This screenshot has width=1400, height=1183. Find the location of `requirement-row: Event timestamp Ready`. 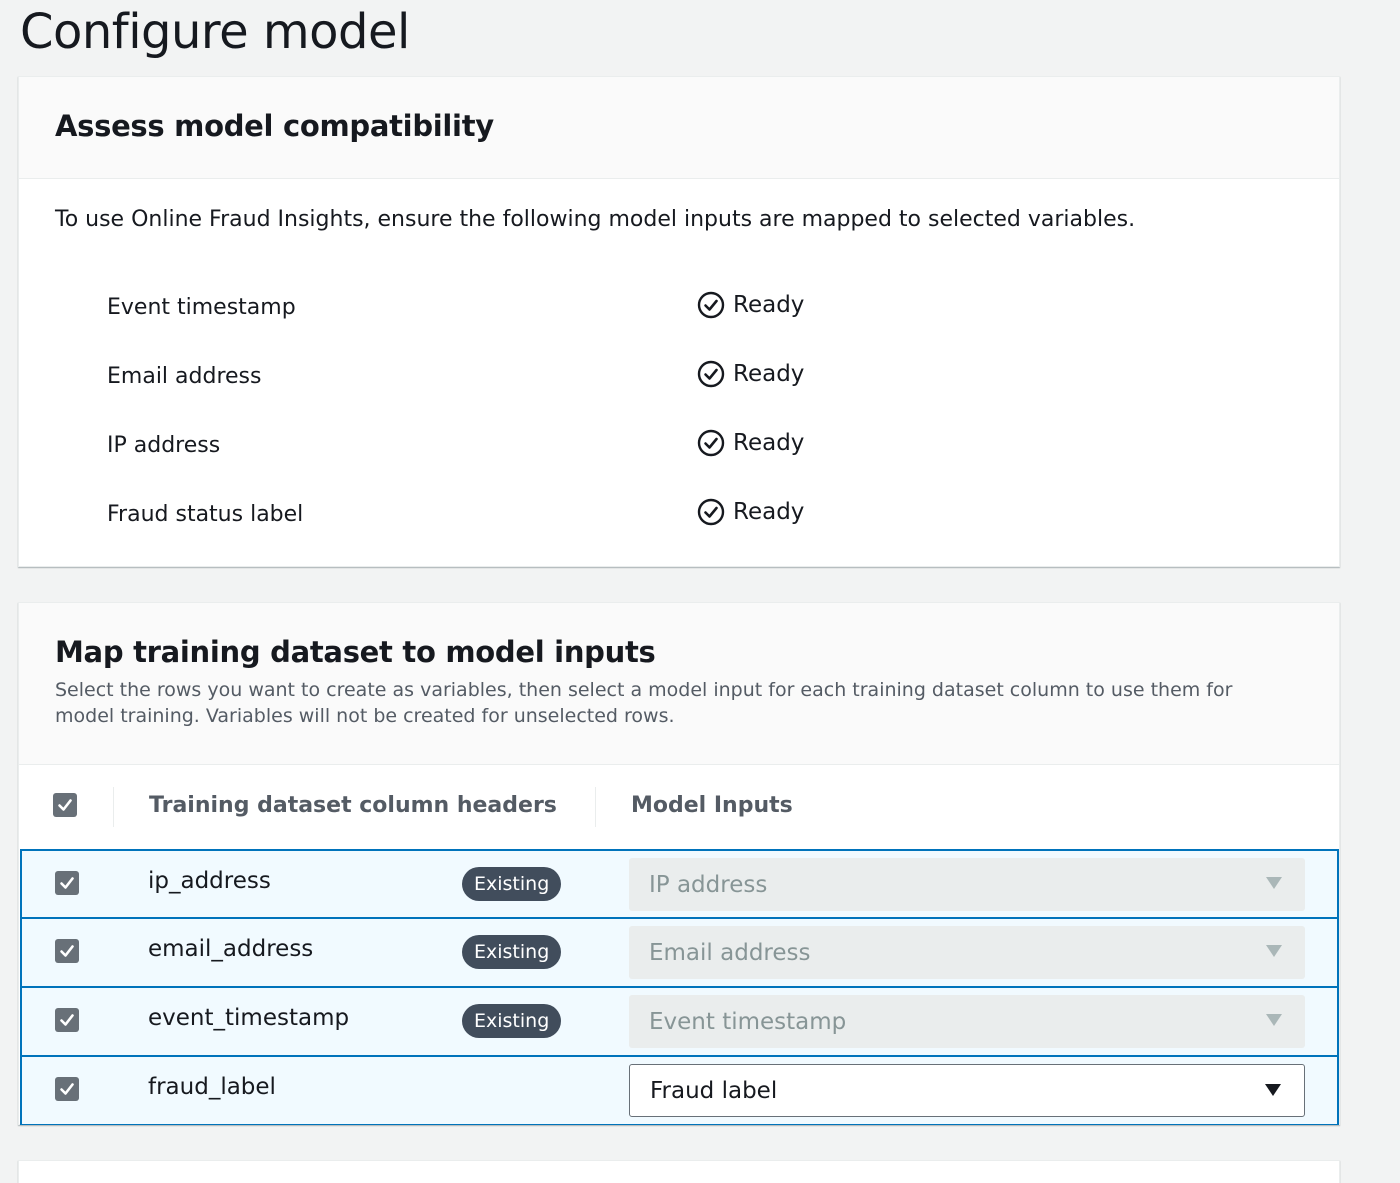

requirement-row: Event timestamp Ready is located at coordinates (679, 311).